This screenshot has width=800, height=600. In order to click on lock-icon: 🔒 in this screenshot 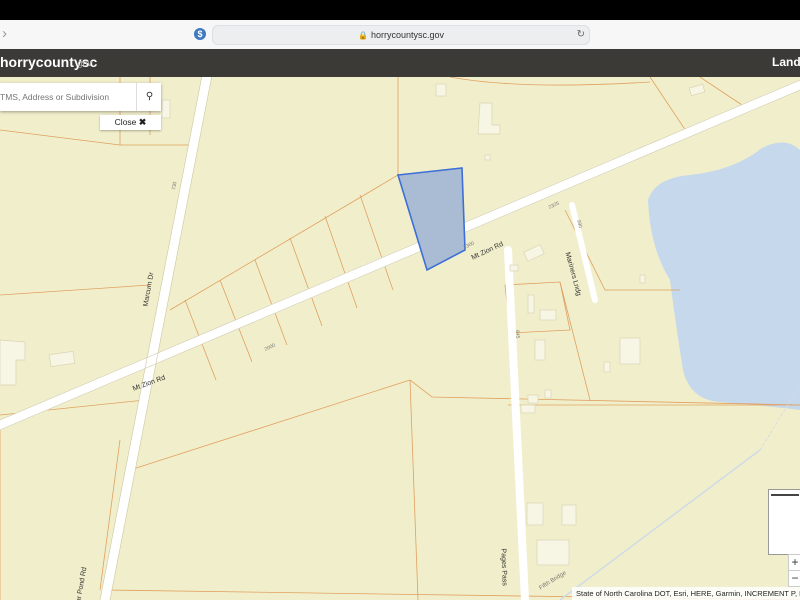, I will do `click(362, 35)`.